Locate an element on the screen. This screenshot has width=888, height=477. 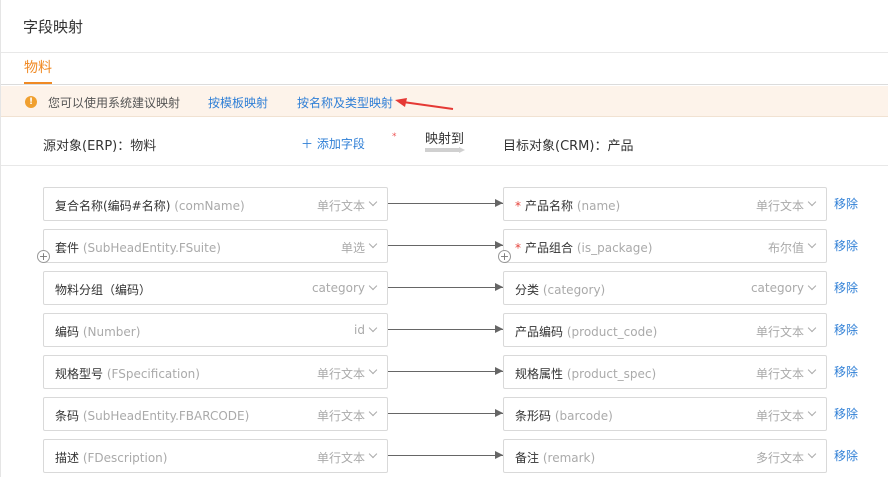
source-field-name: 套件 is located at coordinates (67, 248).